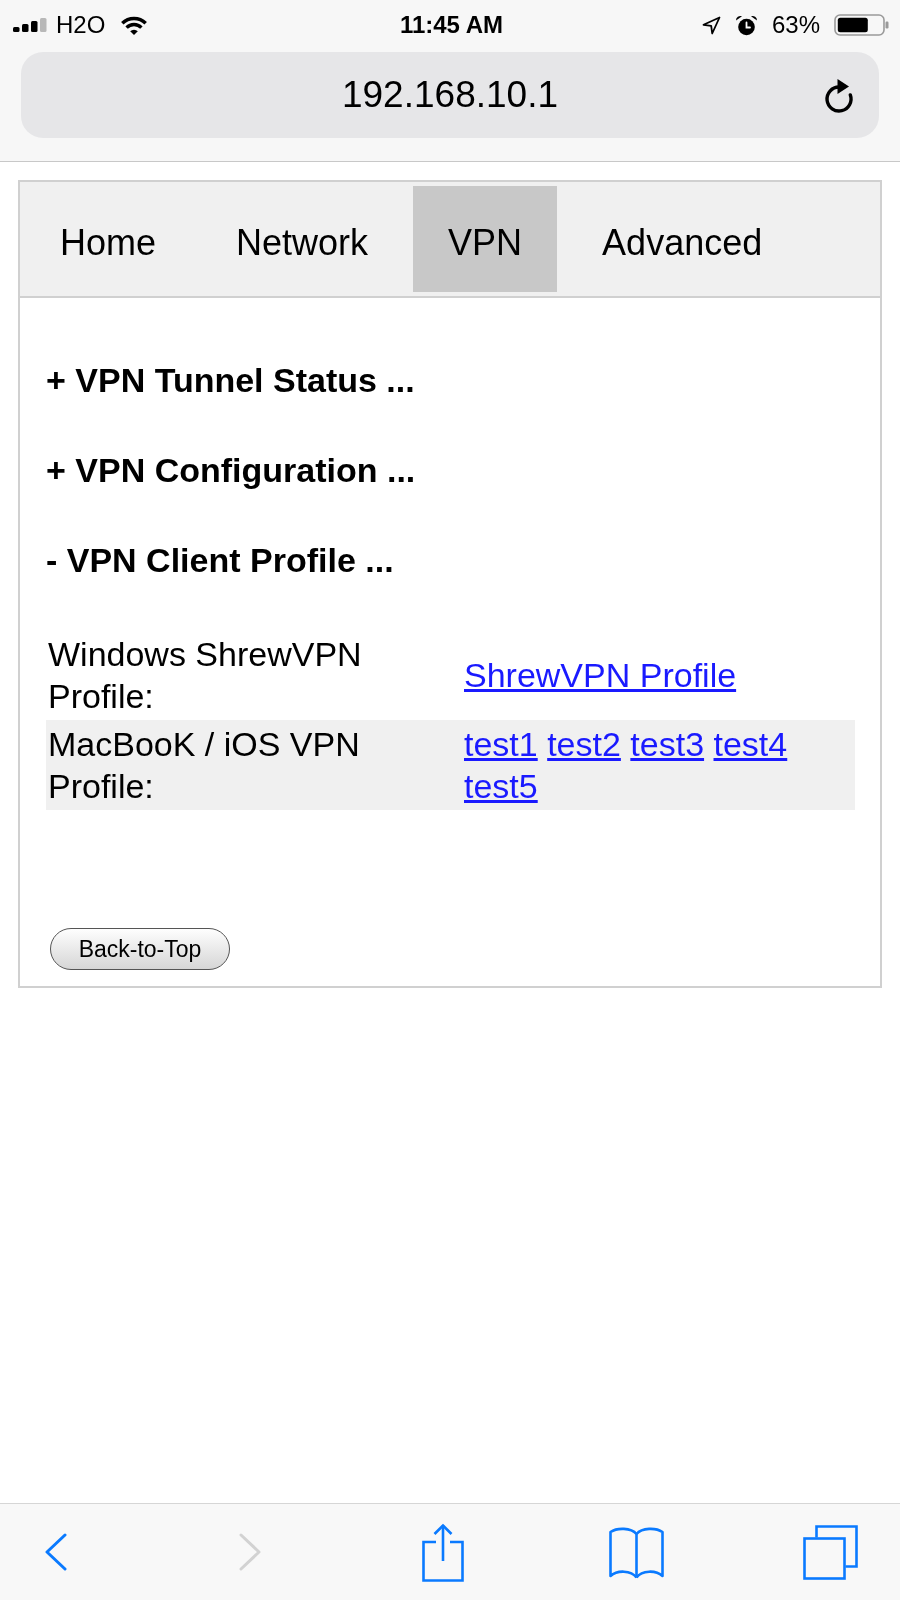 The image size is (900, 1600). Describe the element at coordinates (746, 25) in the screenshot. I see `alarm-clock-icon` at that location.